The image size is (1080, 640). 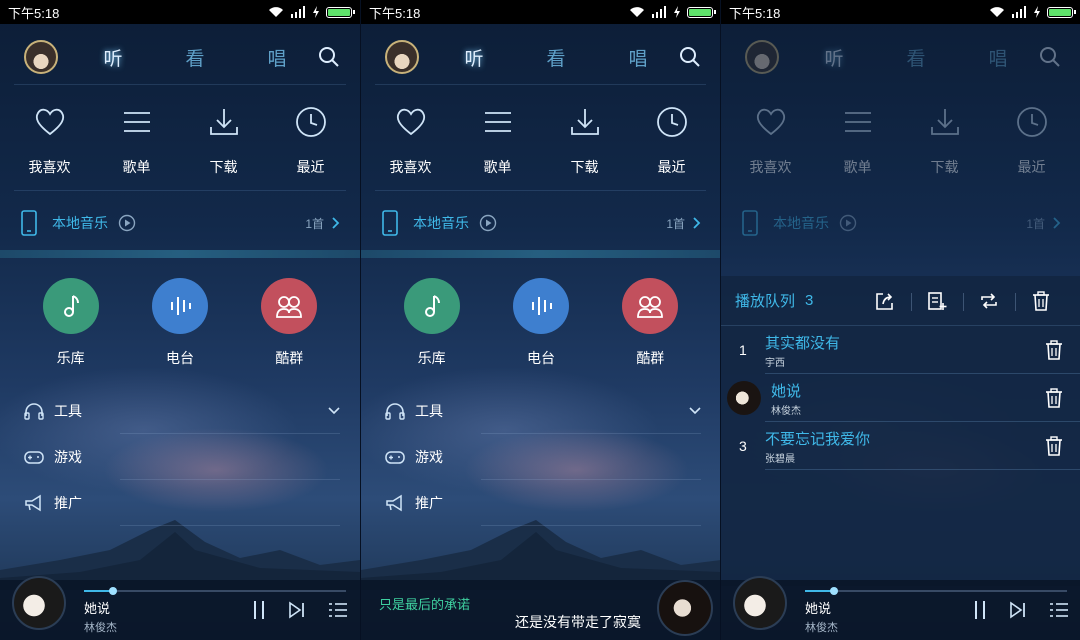 I want to click on queue-item-playing: 她说 林俊杰, so click(x=900, y=398).